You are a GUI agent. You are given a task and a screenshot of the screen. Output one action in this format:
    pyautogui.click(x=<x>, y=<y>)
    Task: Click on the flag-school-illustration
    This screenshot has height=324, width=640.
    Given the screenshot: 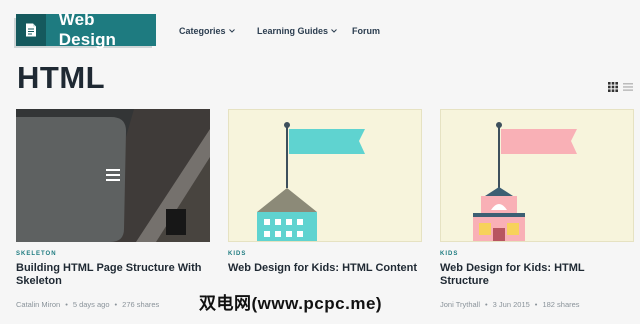 What is the action you would take?
    pyautogui.click(x=525, y=181)
    